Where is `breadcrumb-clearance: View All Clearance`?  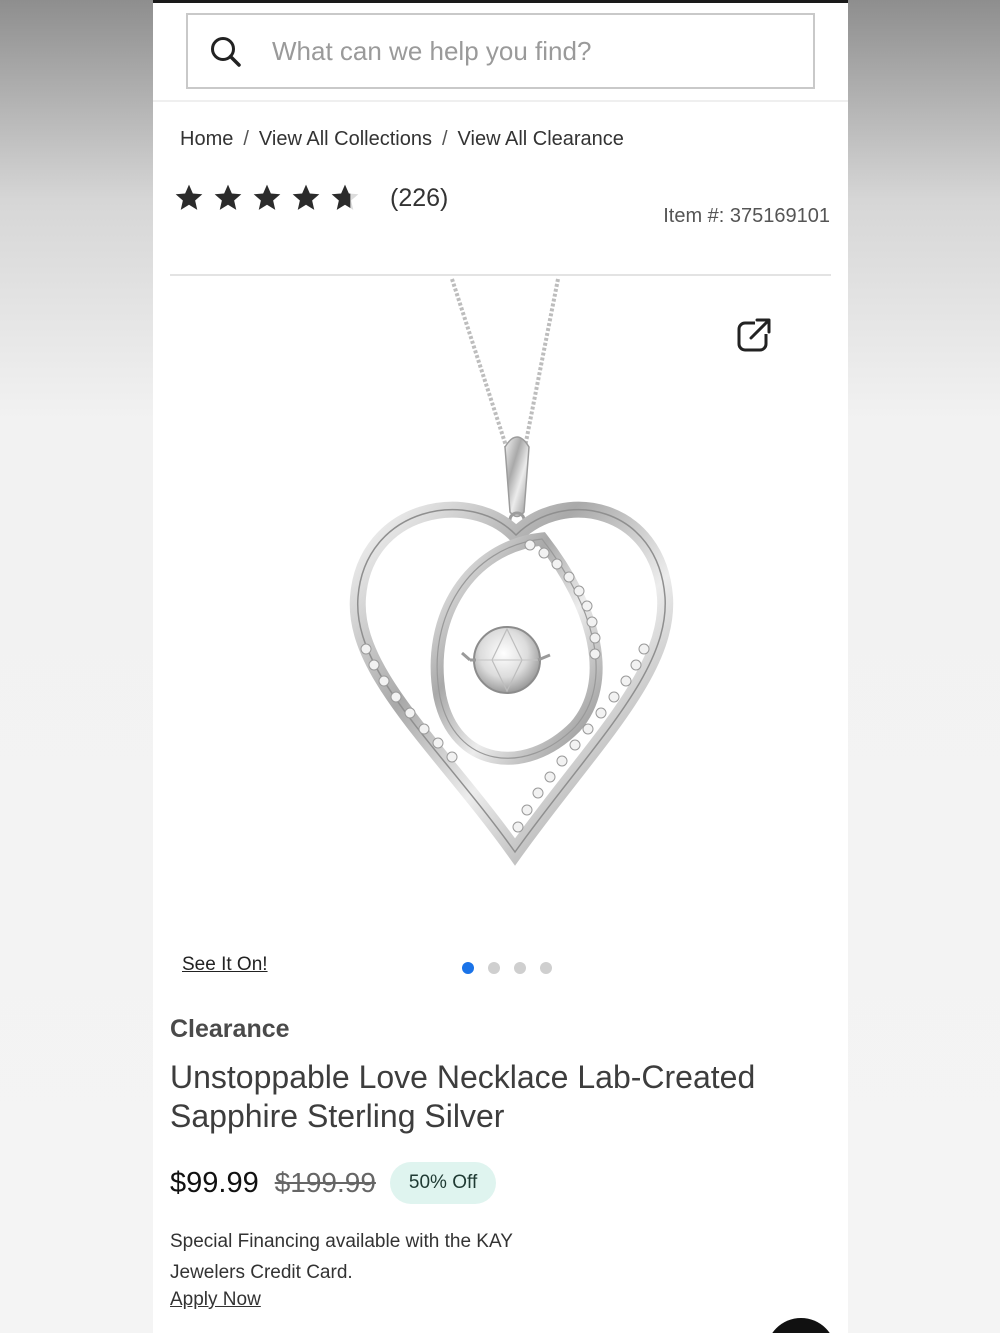 breadcrumb-clearance: View All Clearance is located at coordinates (541, 139).